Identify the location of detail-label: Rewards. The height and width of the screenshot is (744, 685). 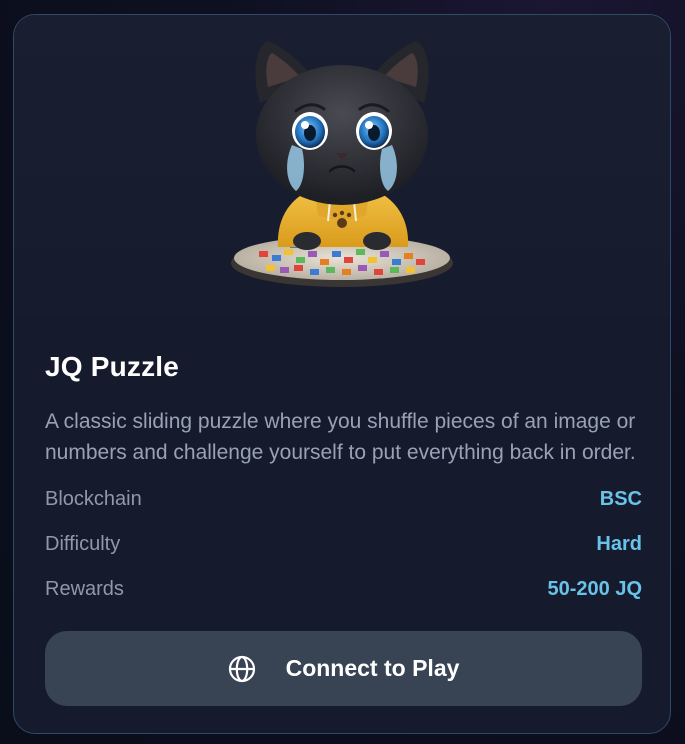
(84, 589).